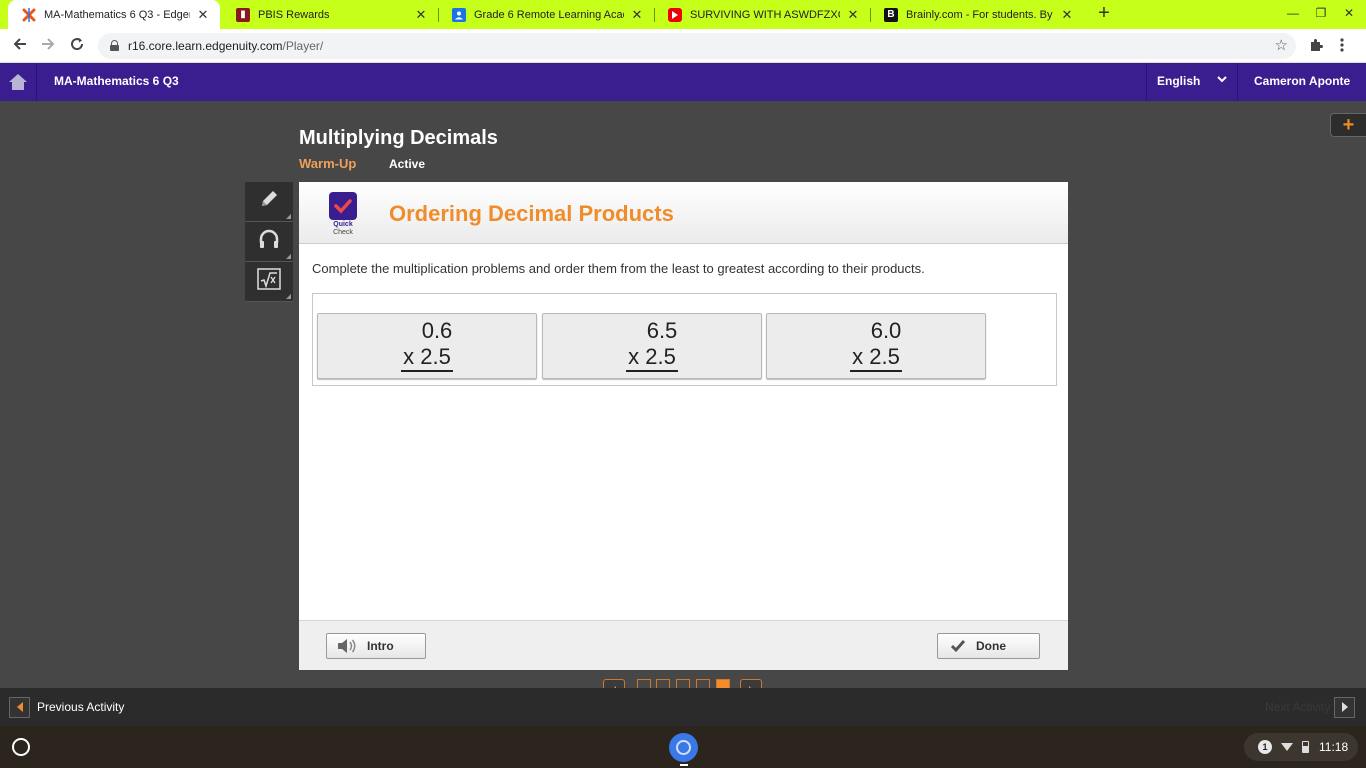 The height and width of the screenshot is (768, 1366). Describe the element at coordinates (1298, 707) in the screenshot. I see `next-activity-label: Next Activity` at that location.